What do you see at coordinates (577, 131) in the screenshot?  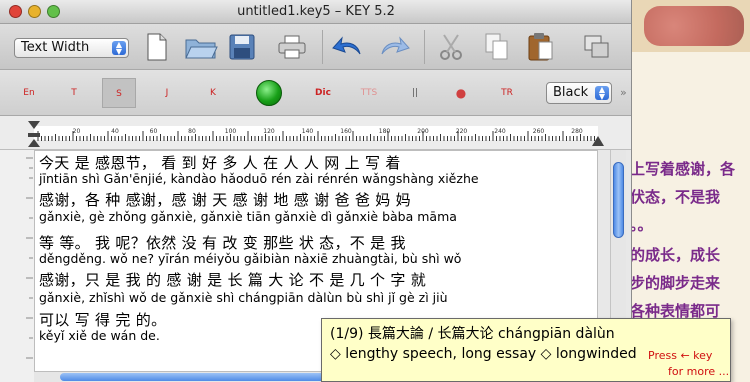 I see `ruler-label: 280` at bounding box center [577, 131].